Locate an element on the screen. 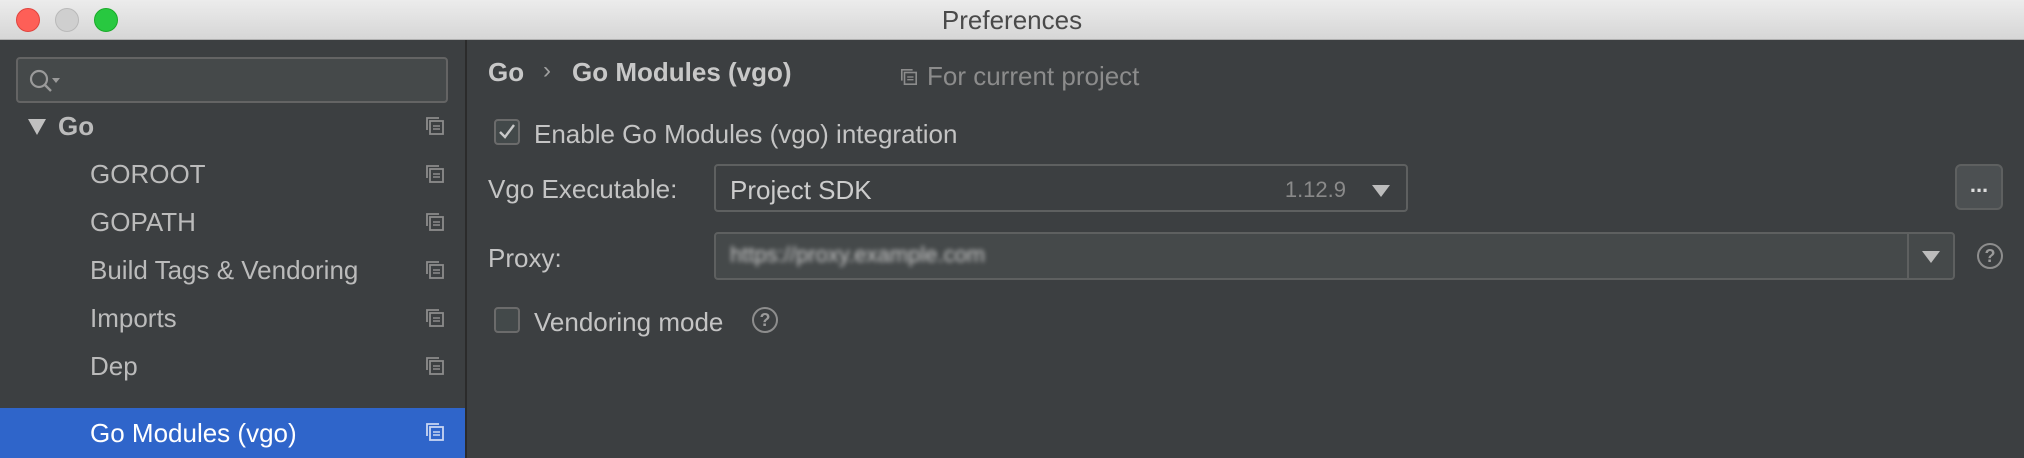 The image size is (2024, 458). proxy-help-icon: ? is located at coordinates (1990, 256).